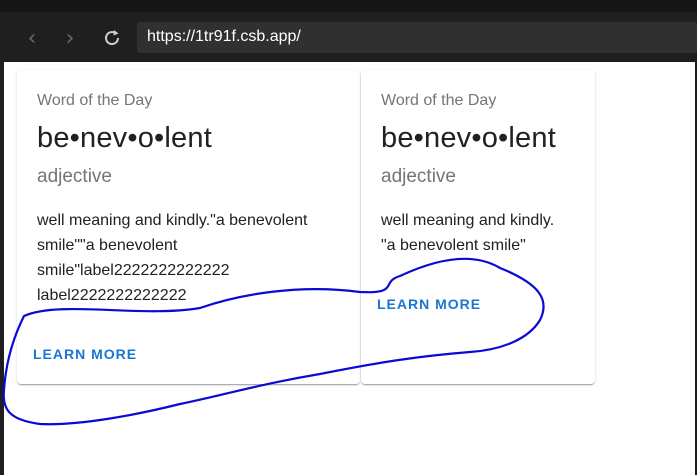  I want to click on definition-line: smile""a benevolent, so click(107, 245).